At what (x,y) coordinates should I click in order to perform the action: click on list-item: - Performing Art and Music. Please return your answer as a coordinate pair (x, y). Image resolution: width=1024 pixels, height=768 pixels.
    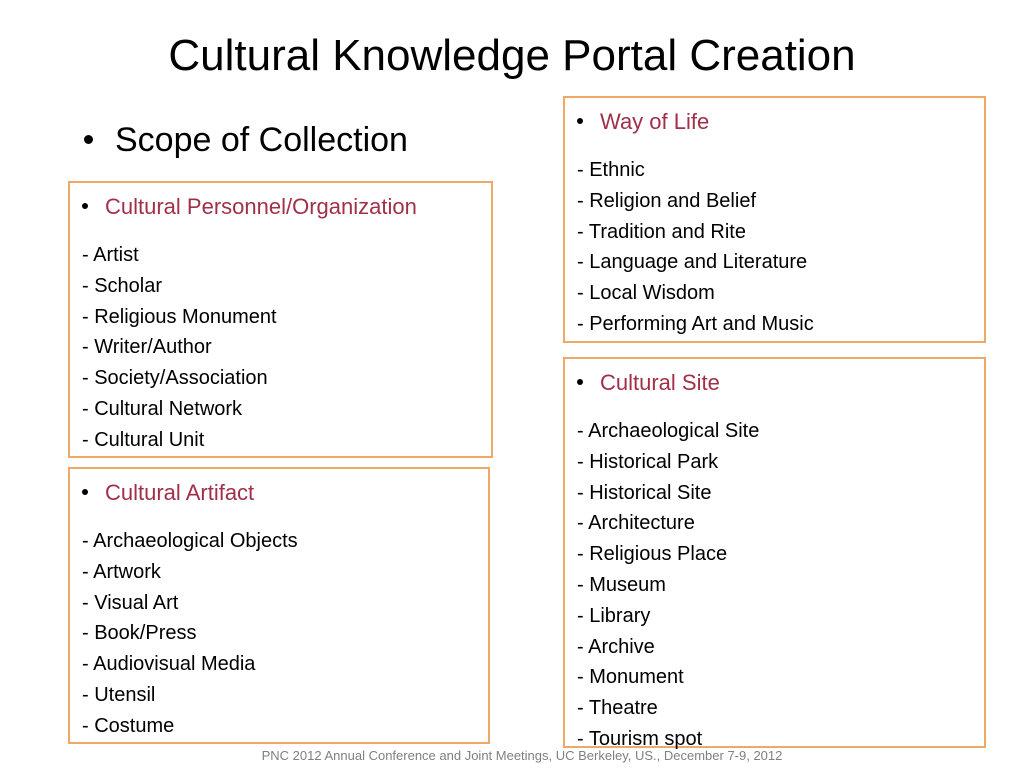
    Looking at the image, I should click on (695, 323).